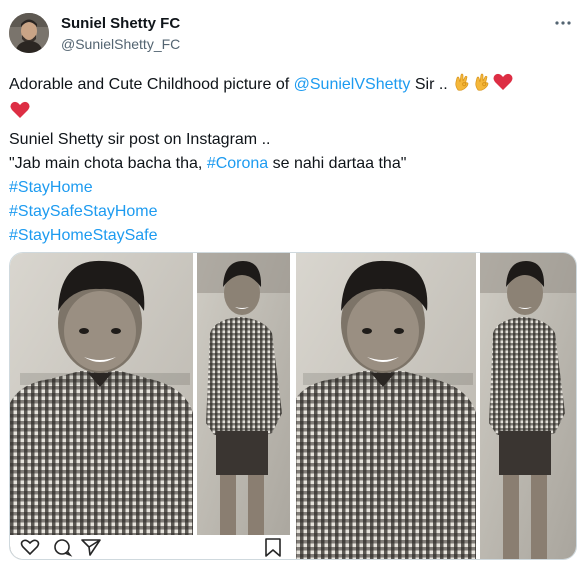  I want to click on user-handle: @SunielShetty_FC, so click(120, 44).